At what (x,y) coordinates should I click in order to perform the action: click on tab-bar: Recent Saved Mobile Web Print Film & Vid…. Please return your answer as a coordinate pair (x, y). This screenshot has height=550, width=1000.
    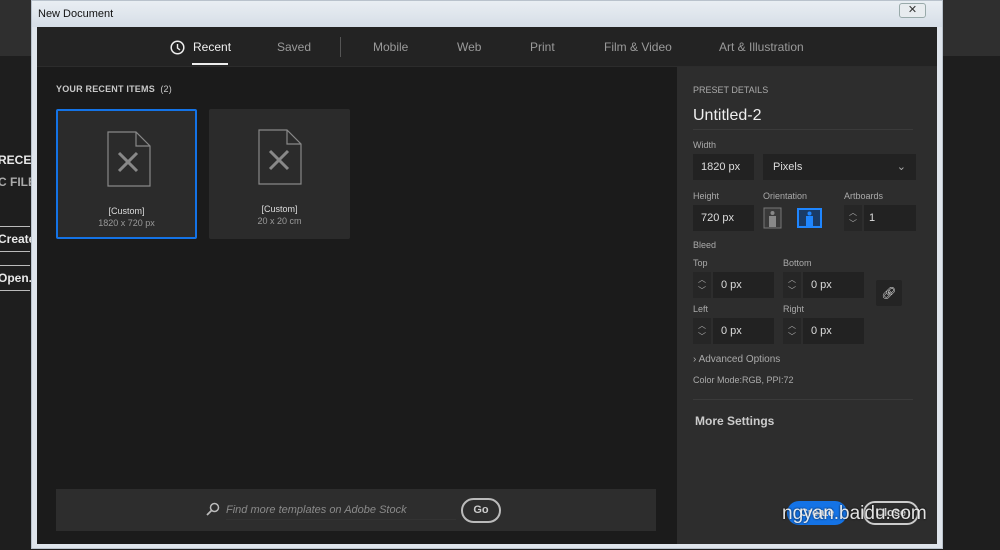
    Looking at the image, I should click on (487, 47).